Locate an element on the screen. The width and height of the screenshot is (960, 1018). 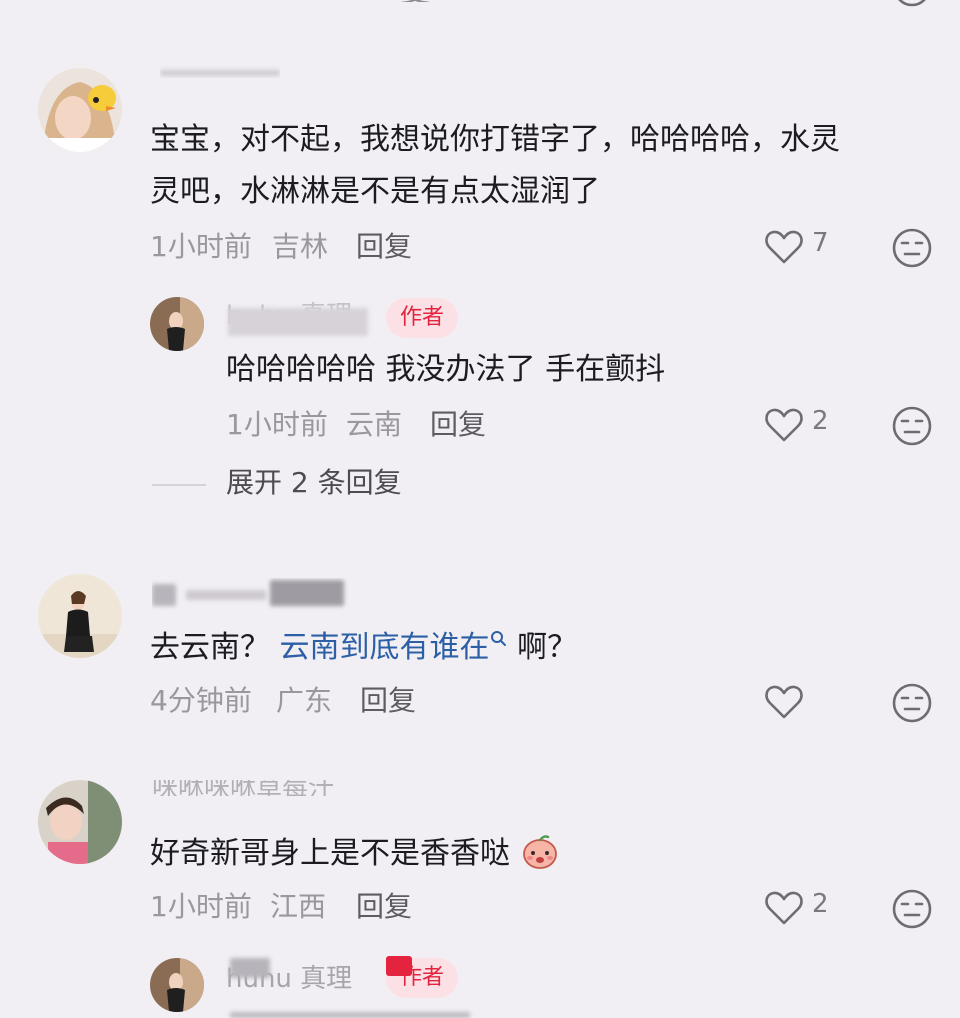
reply-text: 哈哈哈哈哈 我没办法了 手在颤抖 is located at coordinates (446, 369).